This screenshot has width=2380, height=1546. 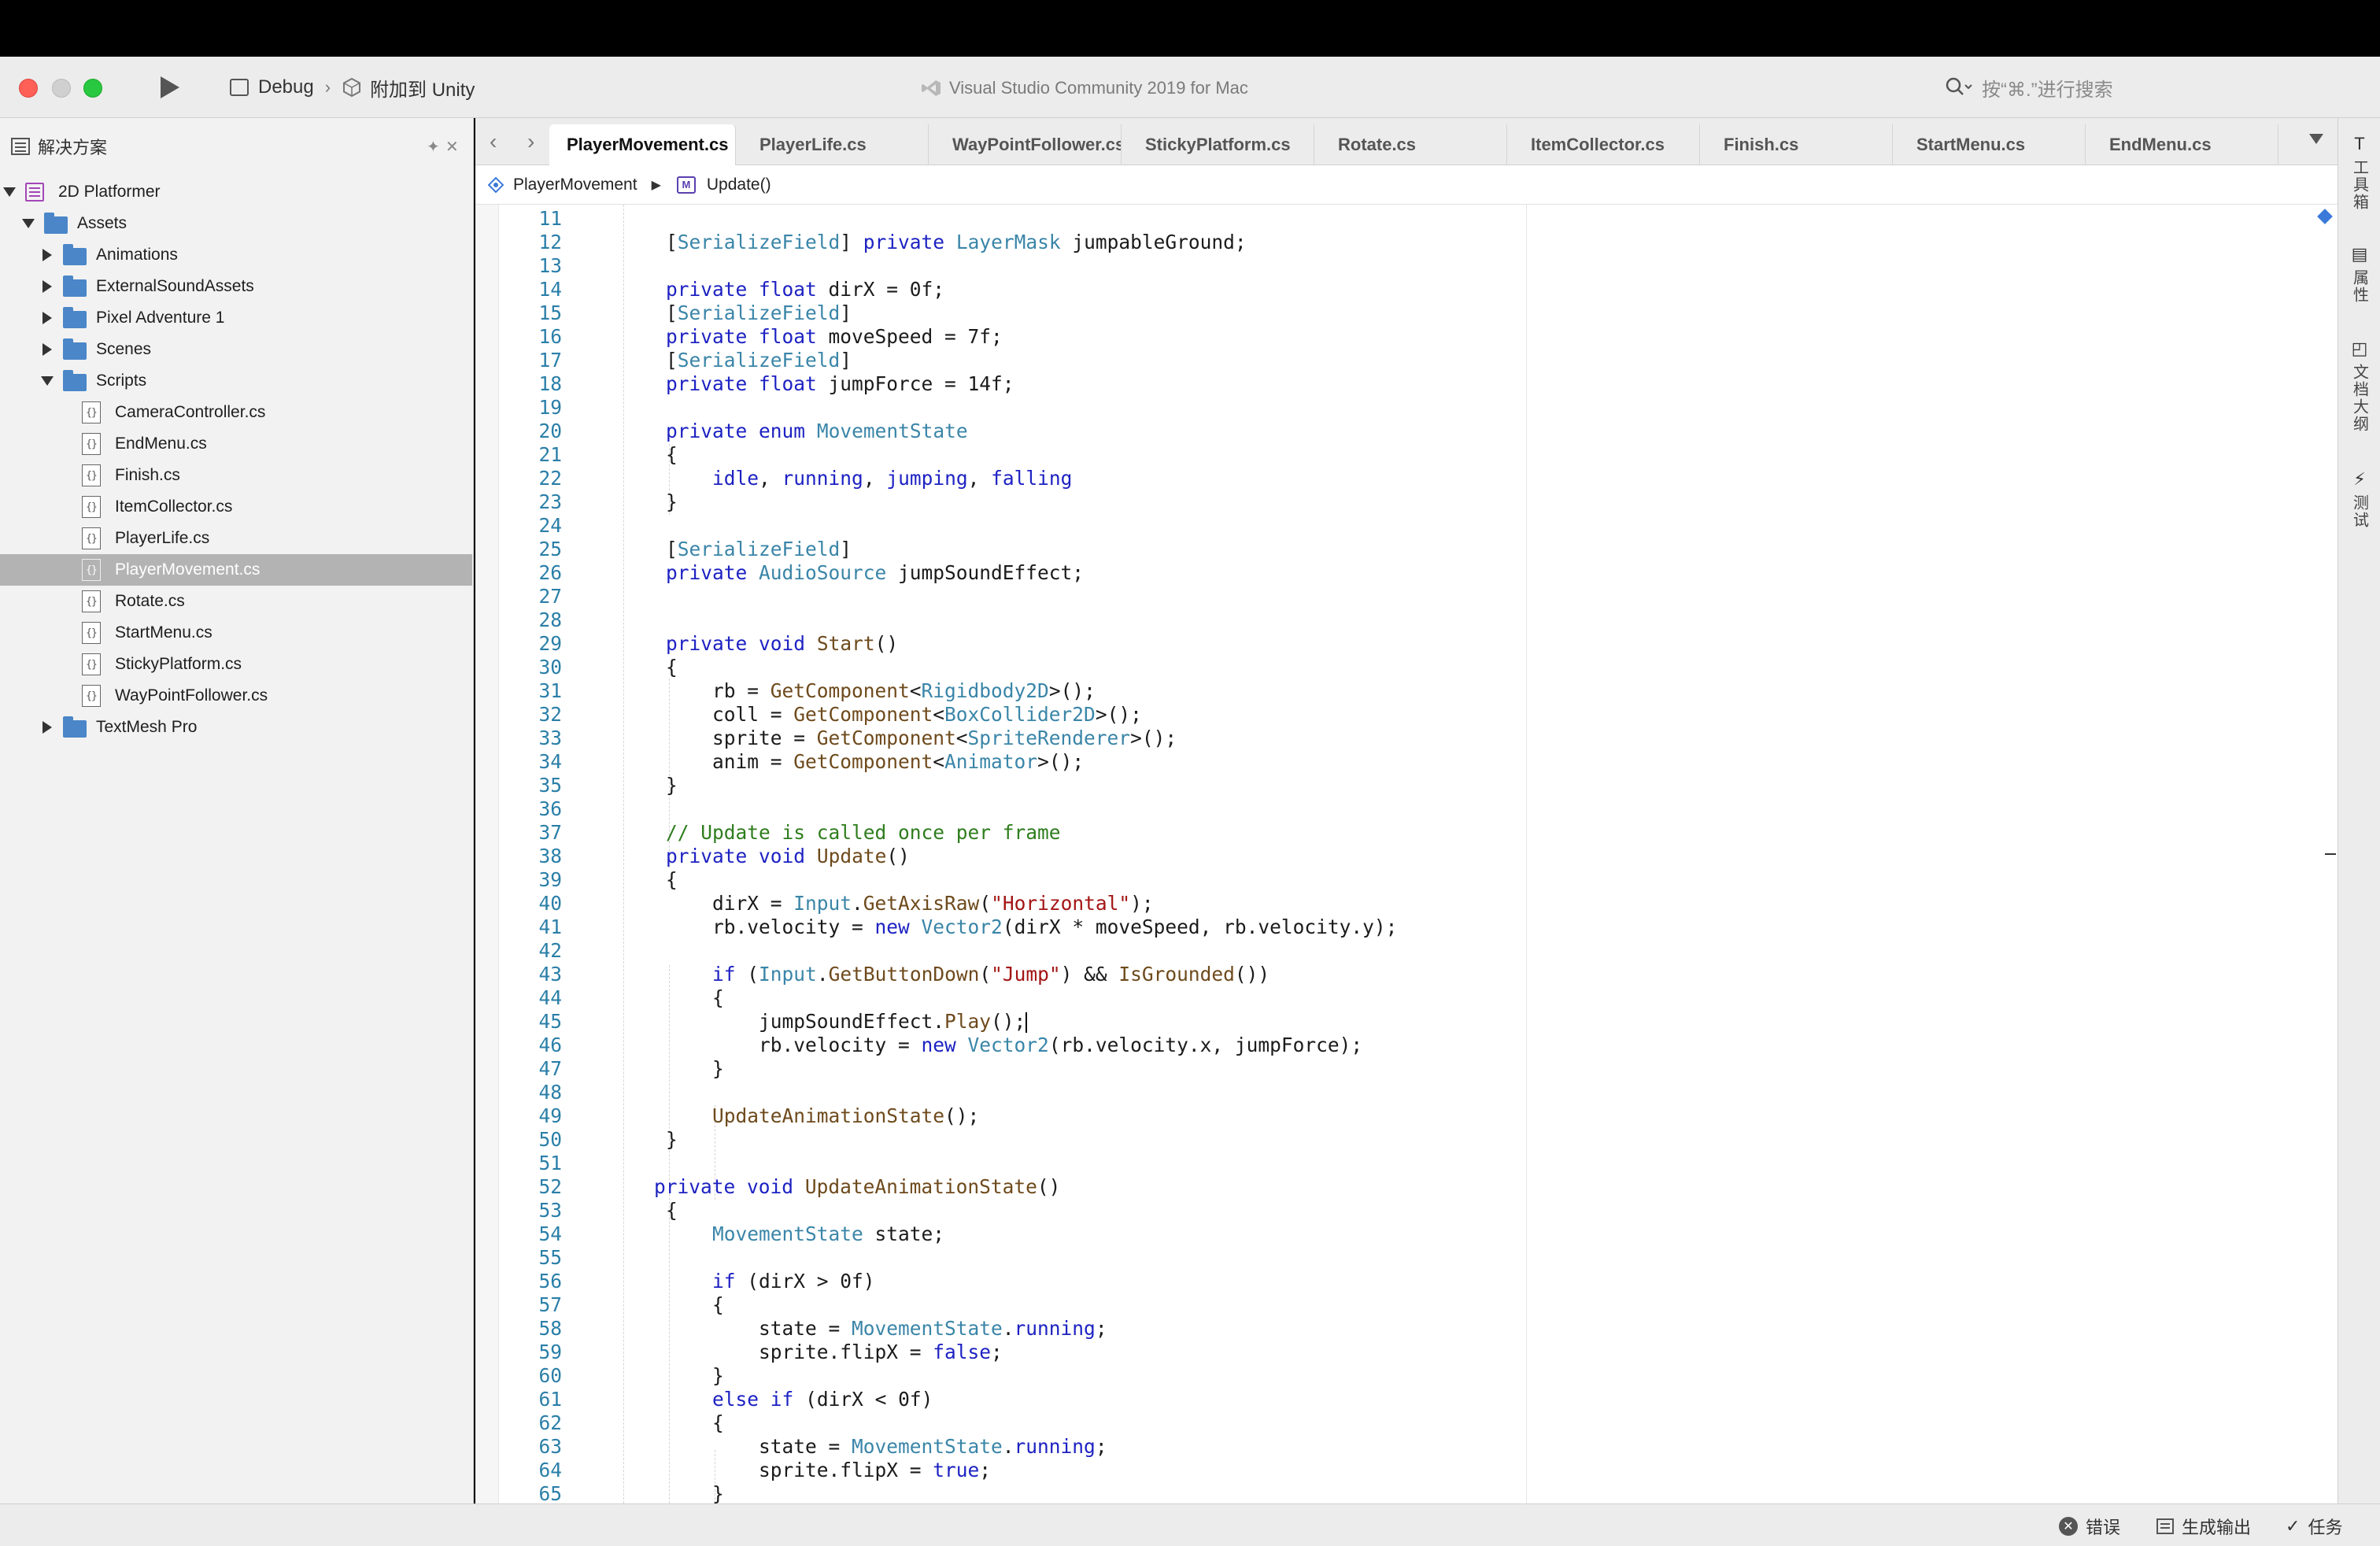 What do you see at coordinates (147, 727) in the screenshot?
I see `tree-item-label: TextMesh Pro` at bounding box center [147, 727].